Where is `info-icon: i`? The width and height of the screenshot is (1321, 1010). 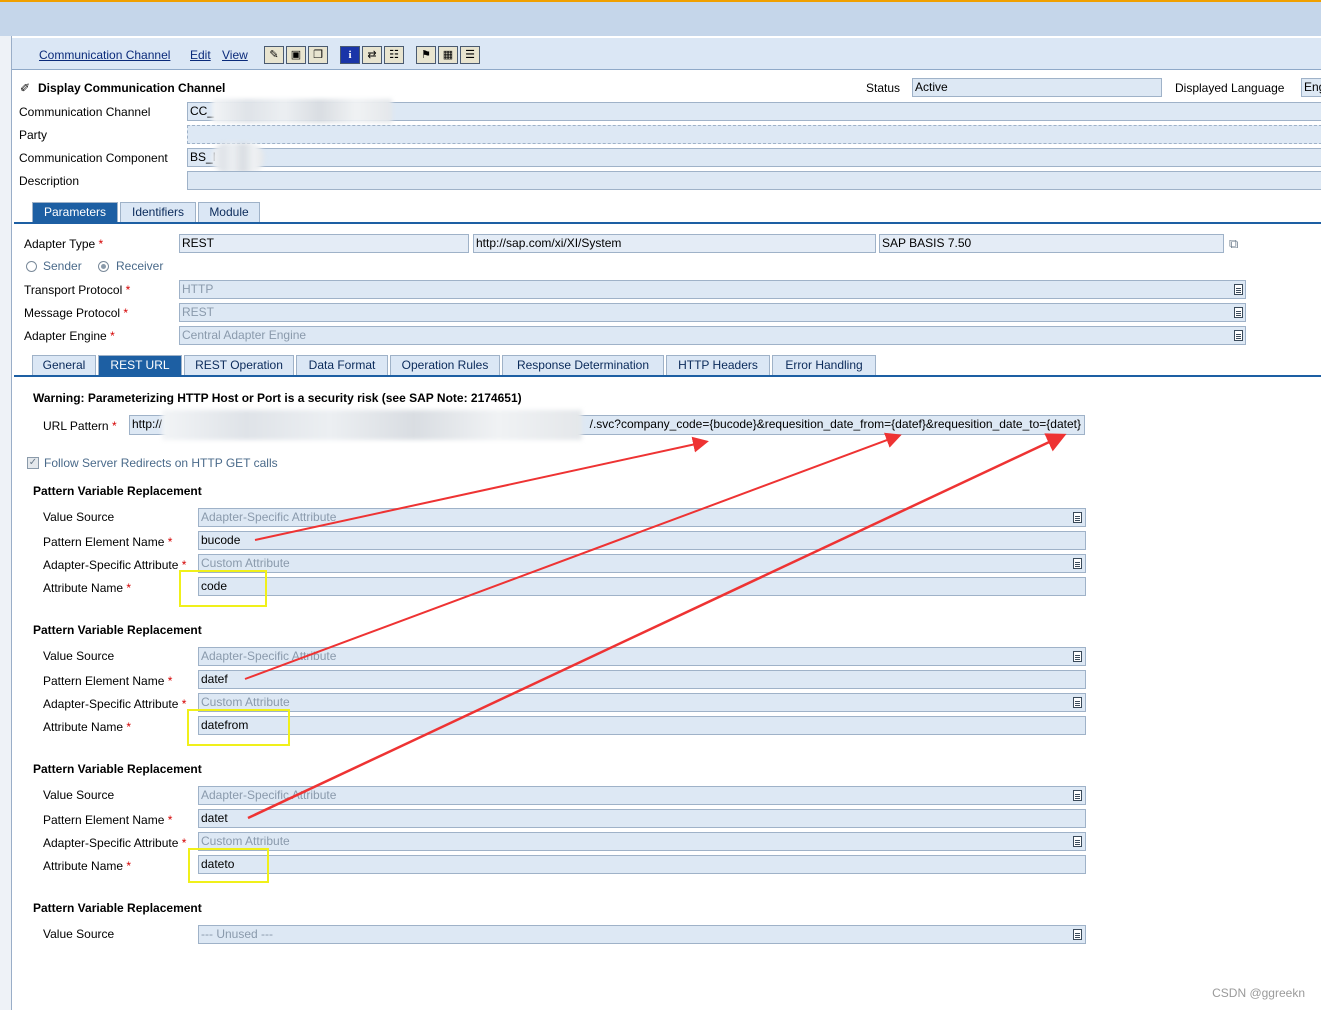
info-icon: i is located at coordinates (350, 55).